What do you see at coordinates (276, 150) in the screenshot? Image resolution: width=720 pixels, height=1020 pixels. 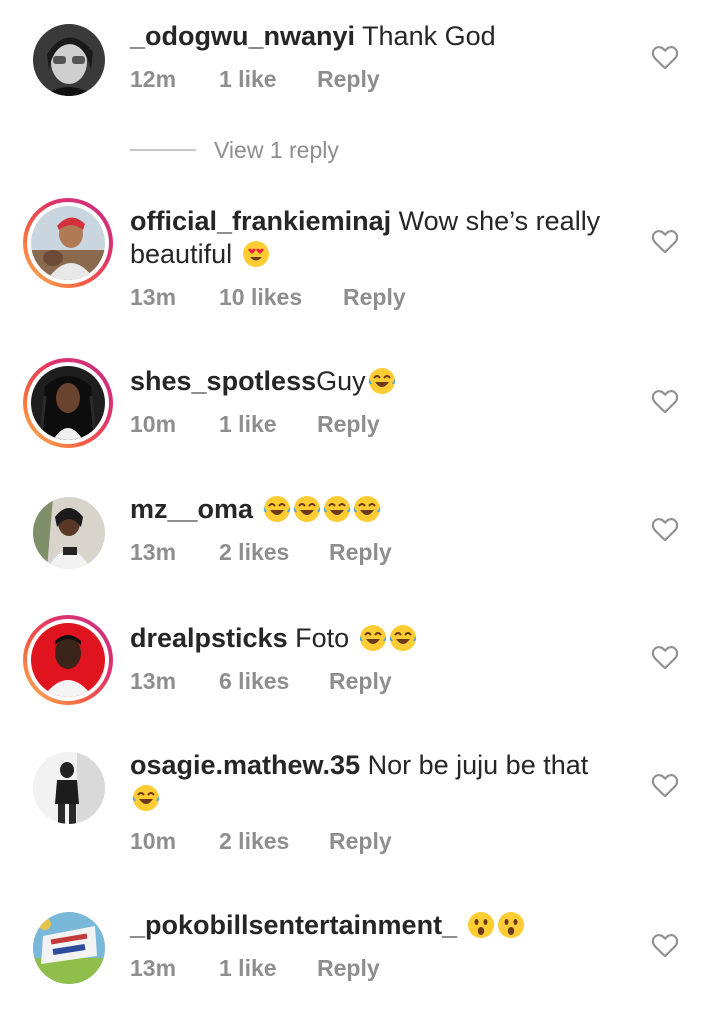 I see `view-replies-label: View 1 reply` at bounding box center [276, 150].